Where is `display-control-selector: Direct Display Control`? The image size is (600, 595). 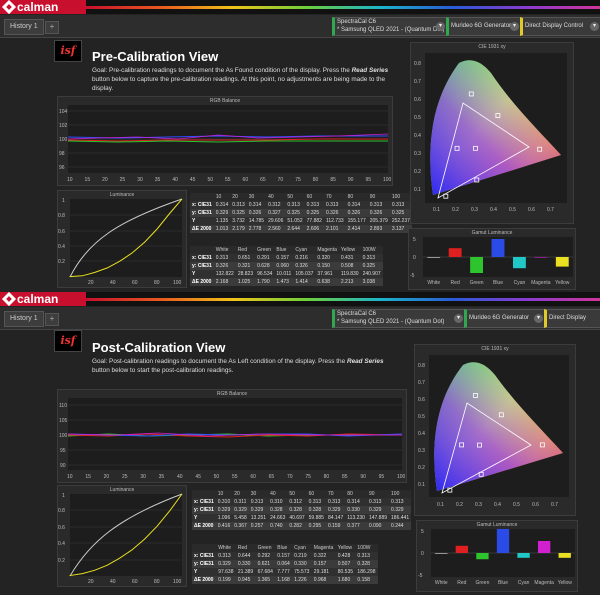
display-control-selector: Direct Display Control is located at coordinates (572, 318).